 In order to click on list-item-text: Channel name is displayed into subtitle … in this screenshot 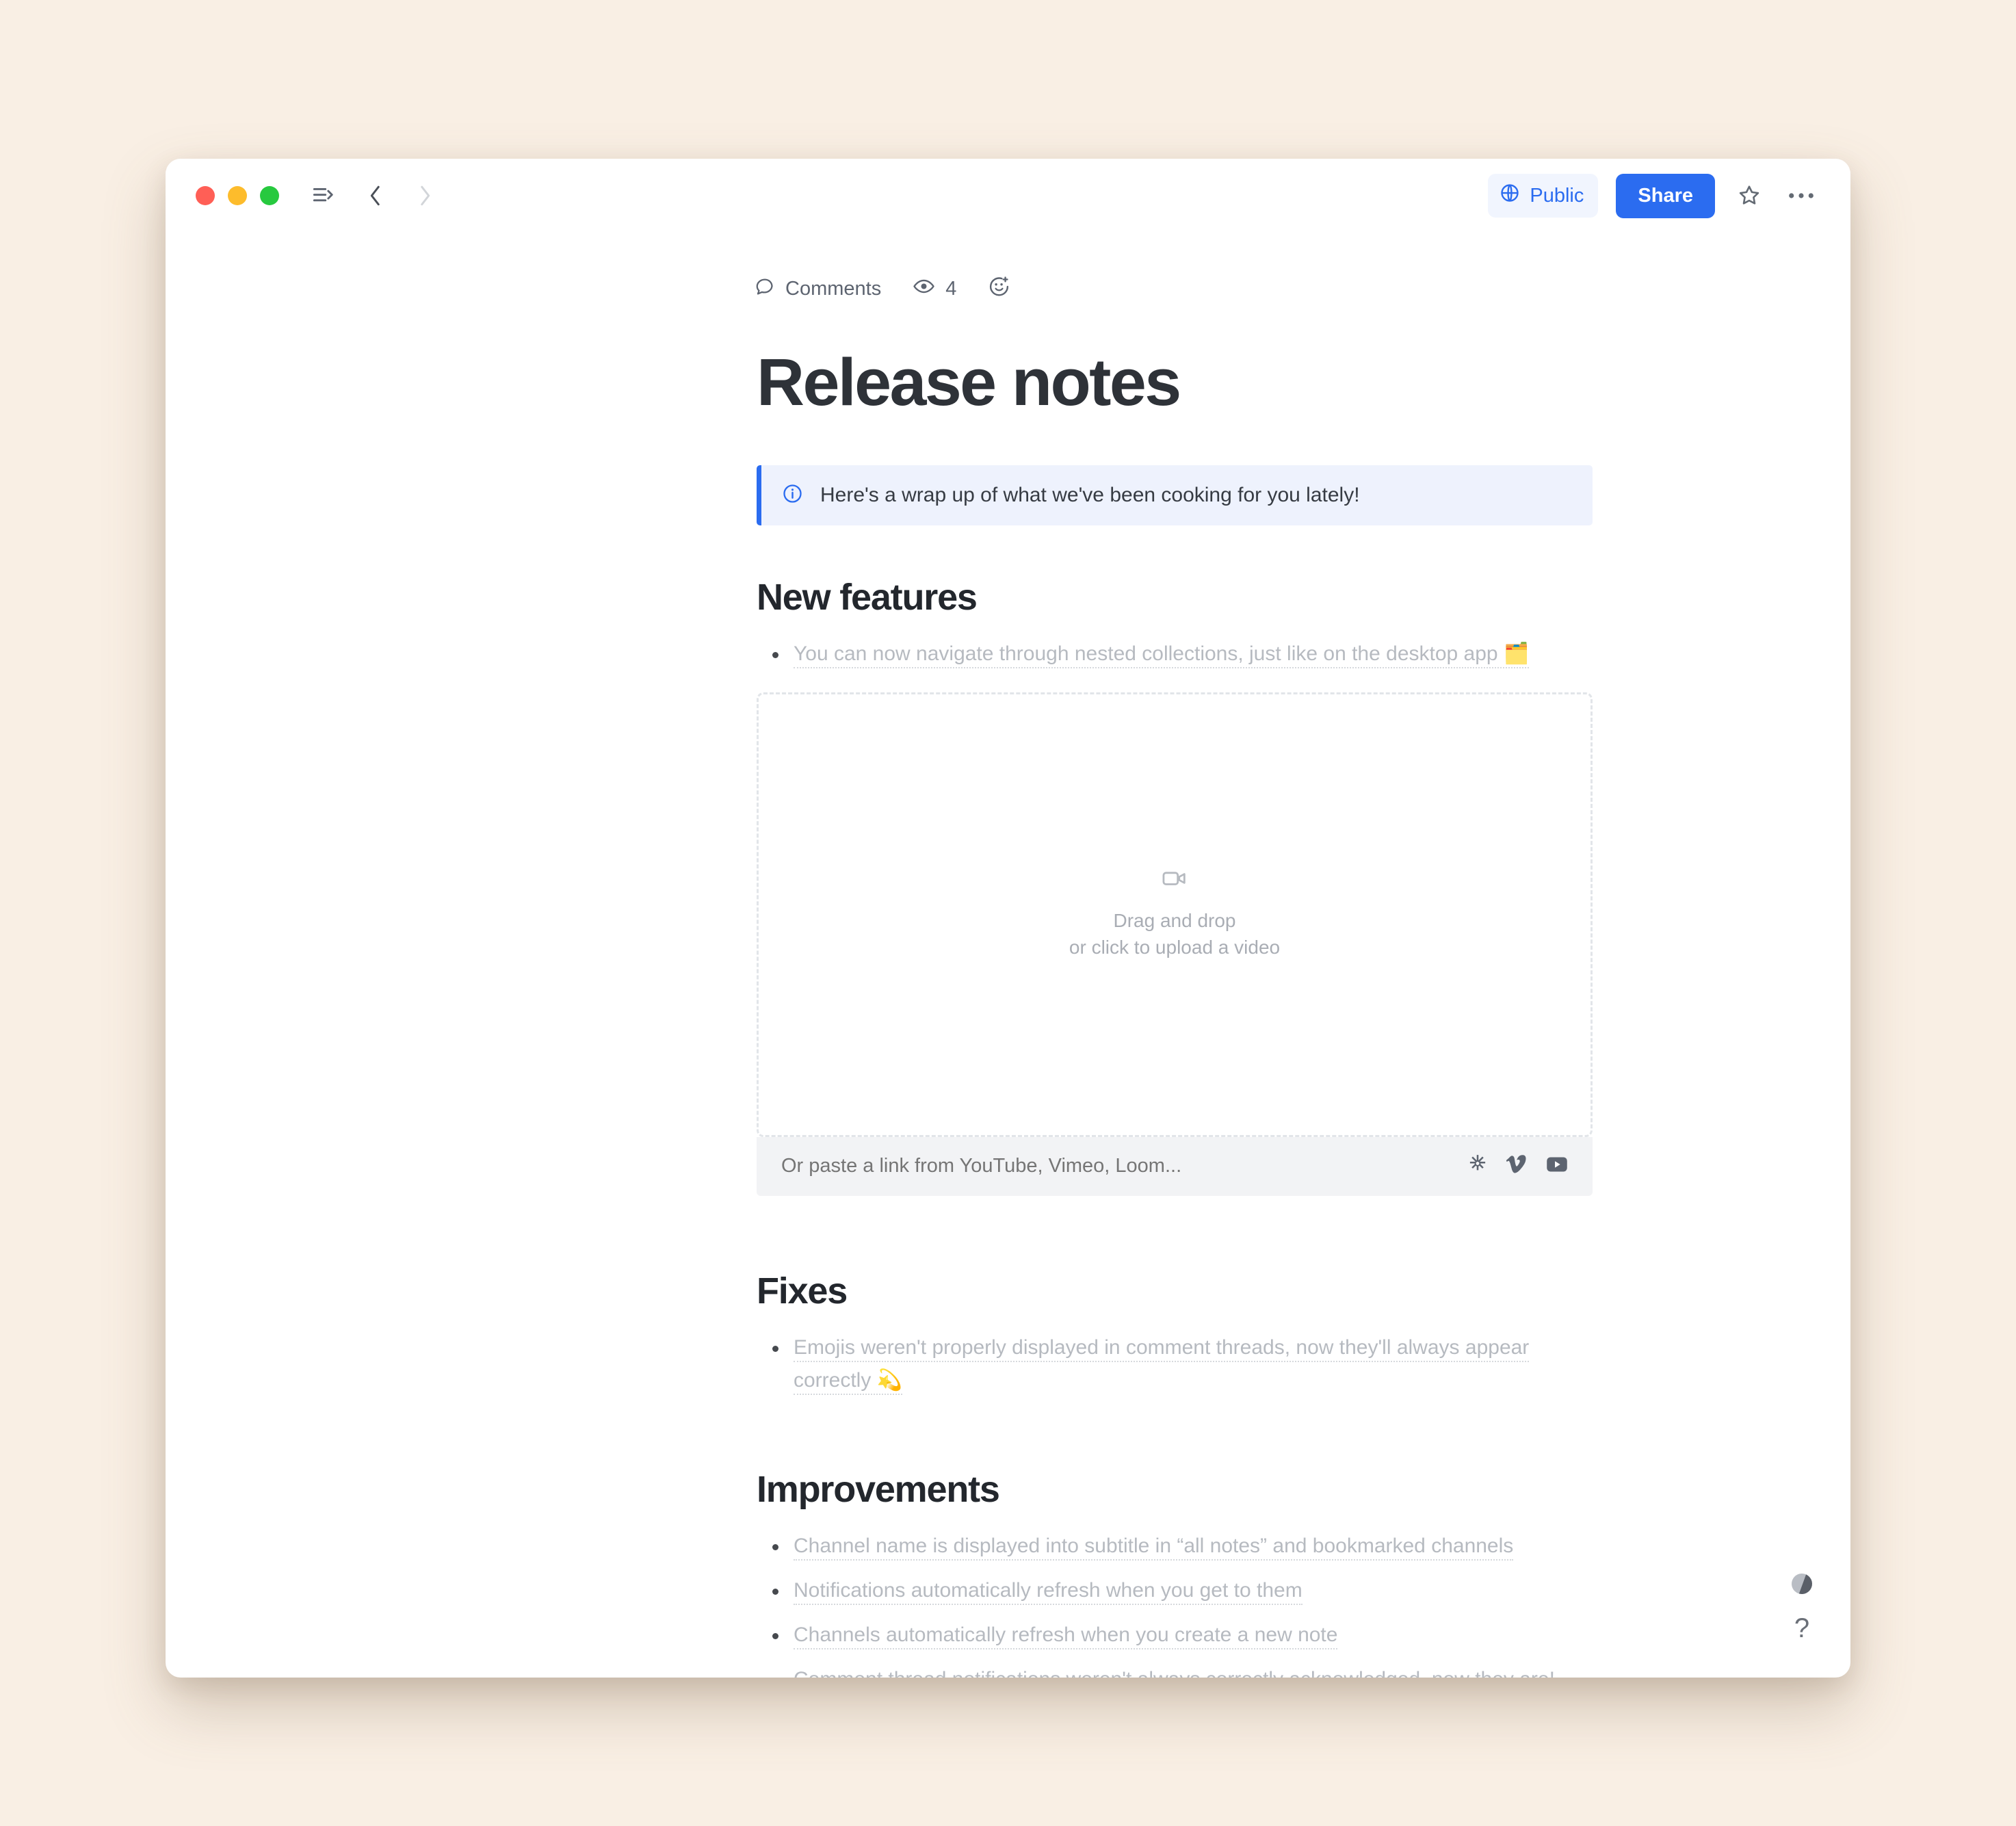, I will do `click(1154, 1547)`.